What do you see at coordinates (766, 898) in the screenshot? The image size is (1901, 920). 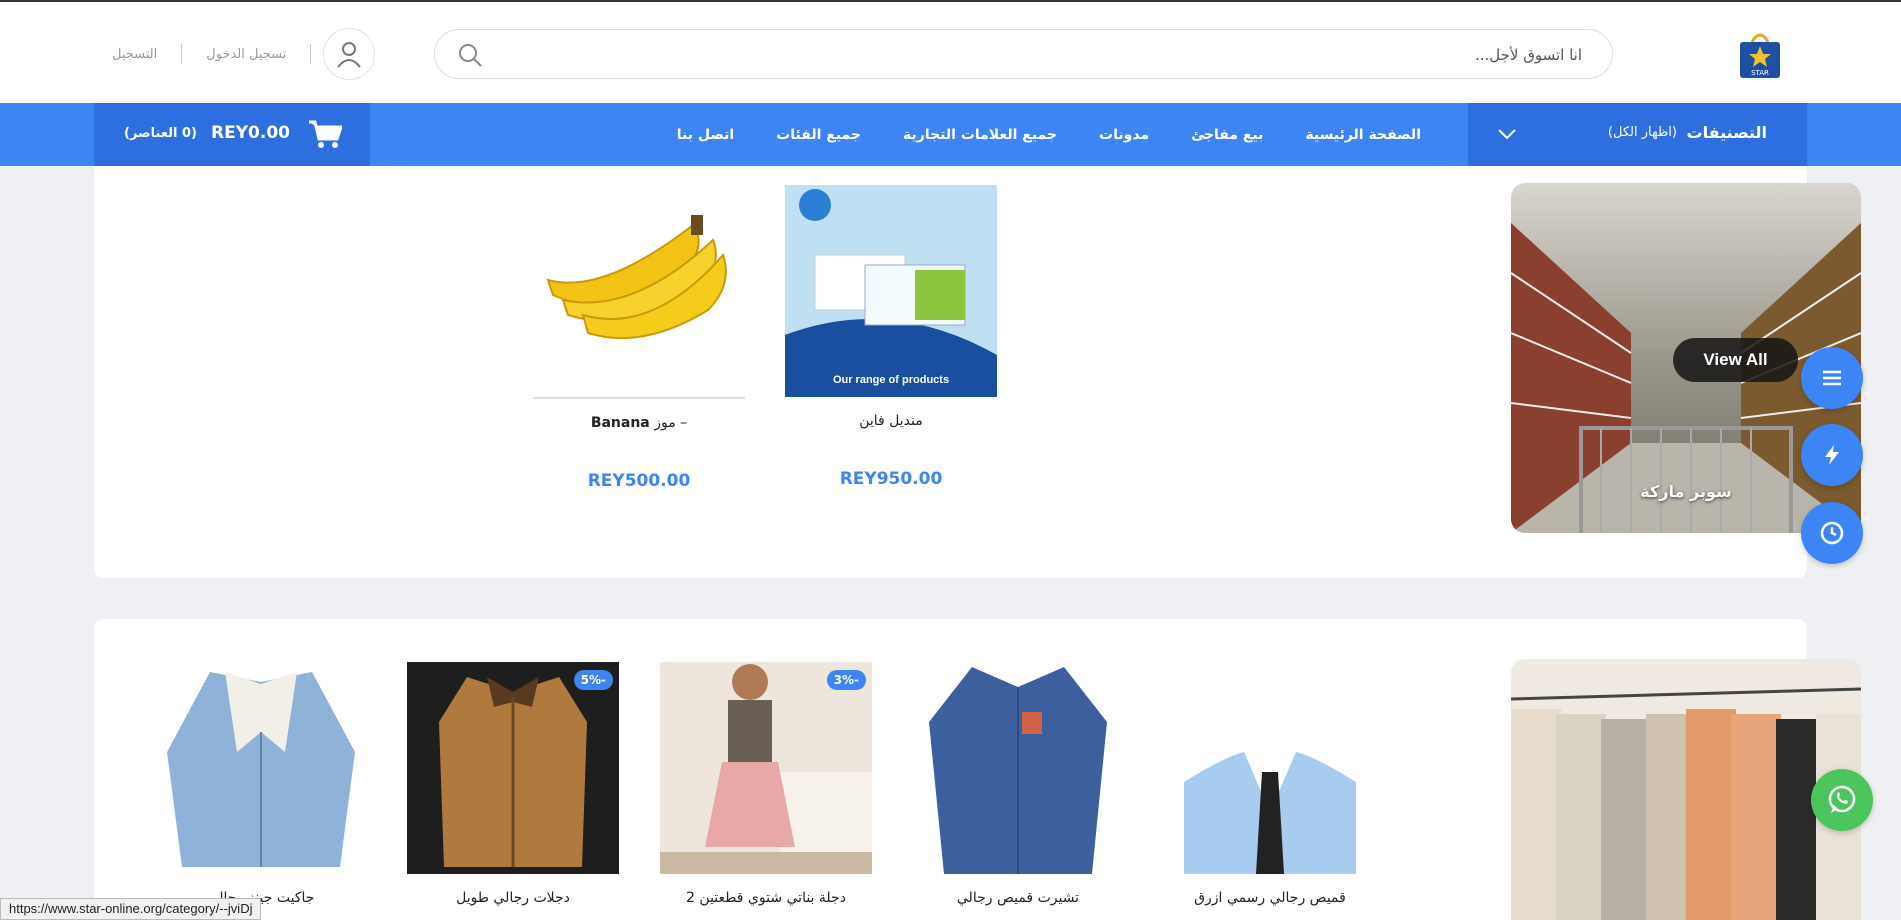 I see `product-name: دجلة بناتي شتوي قطعتين 2` at bounding box center [766, 898].